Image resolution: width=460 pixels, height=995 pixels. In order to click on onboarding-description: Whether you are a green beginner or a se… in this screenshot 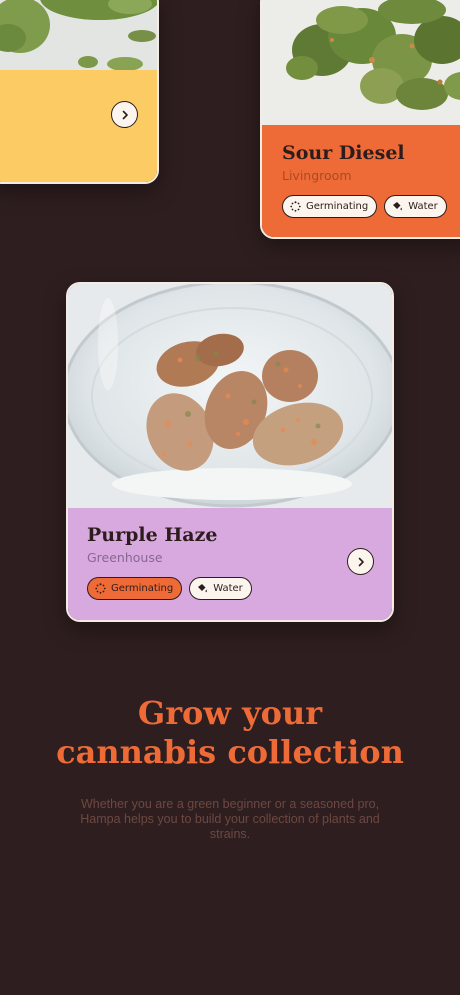, I will do `click(230, 819)`.